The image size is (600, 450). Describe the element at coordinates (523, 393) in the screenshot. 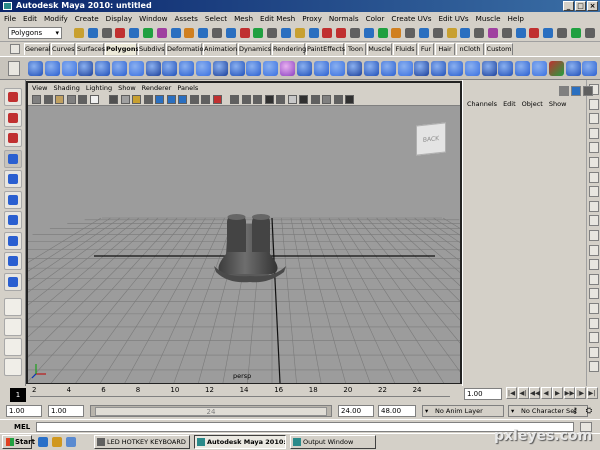

I see `step-back-key-button: ◀|` at that location.